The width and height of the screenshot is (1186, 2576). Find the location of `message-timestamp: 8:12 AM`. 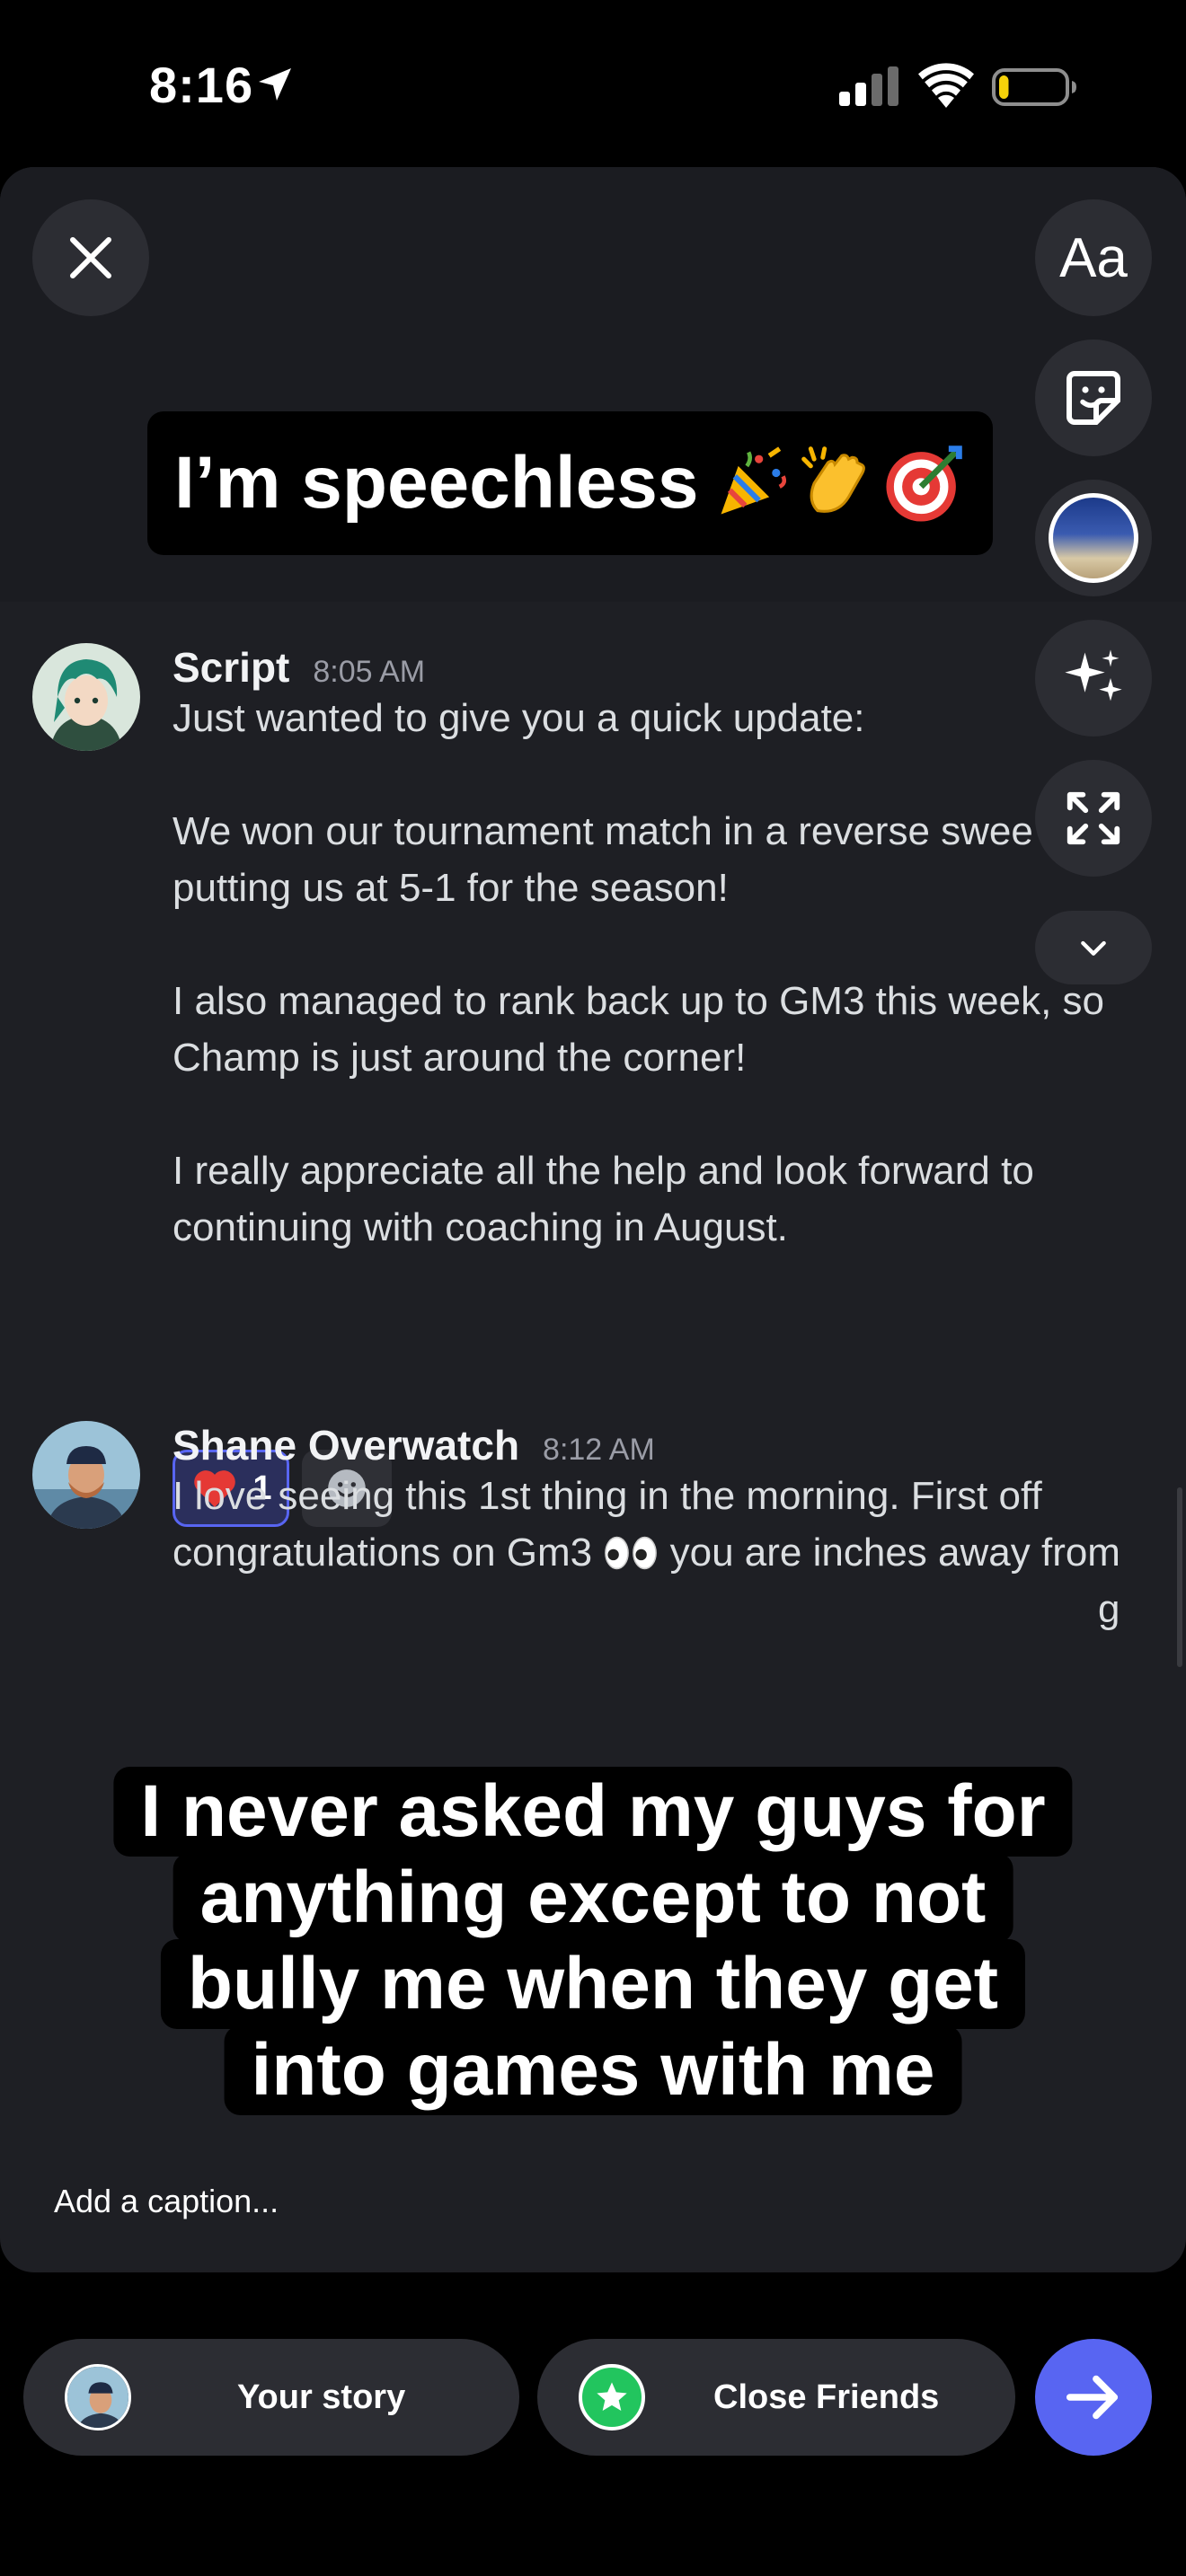

message-timestamp: 8:12 AM is located at coordinates (599, 1450).